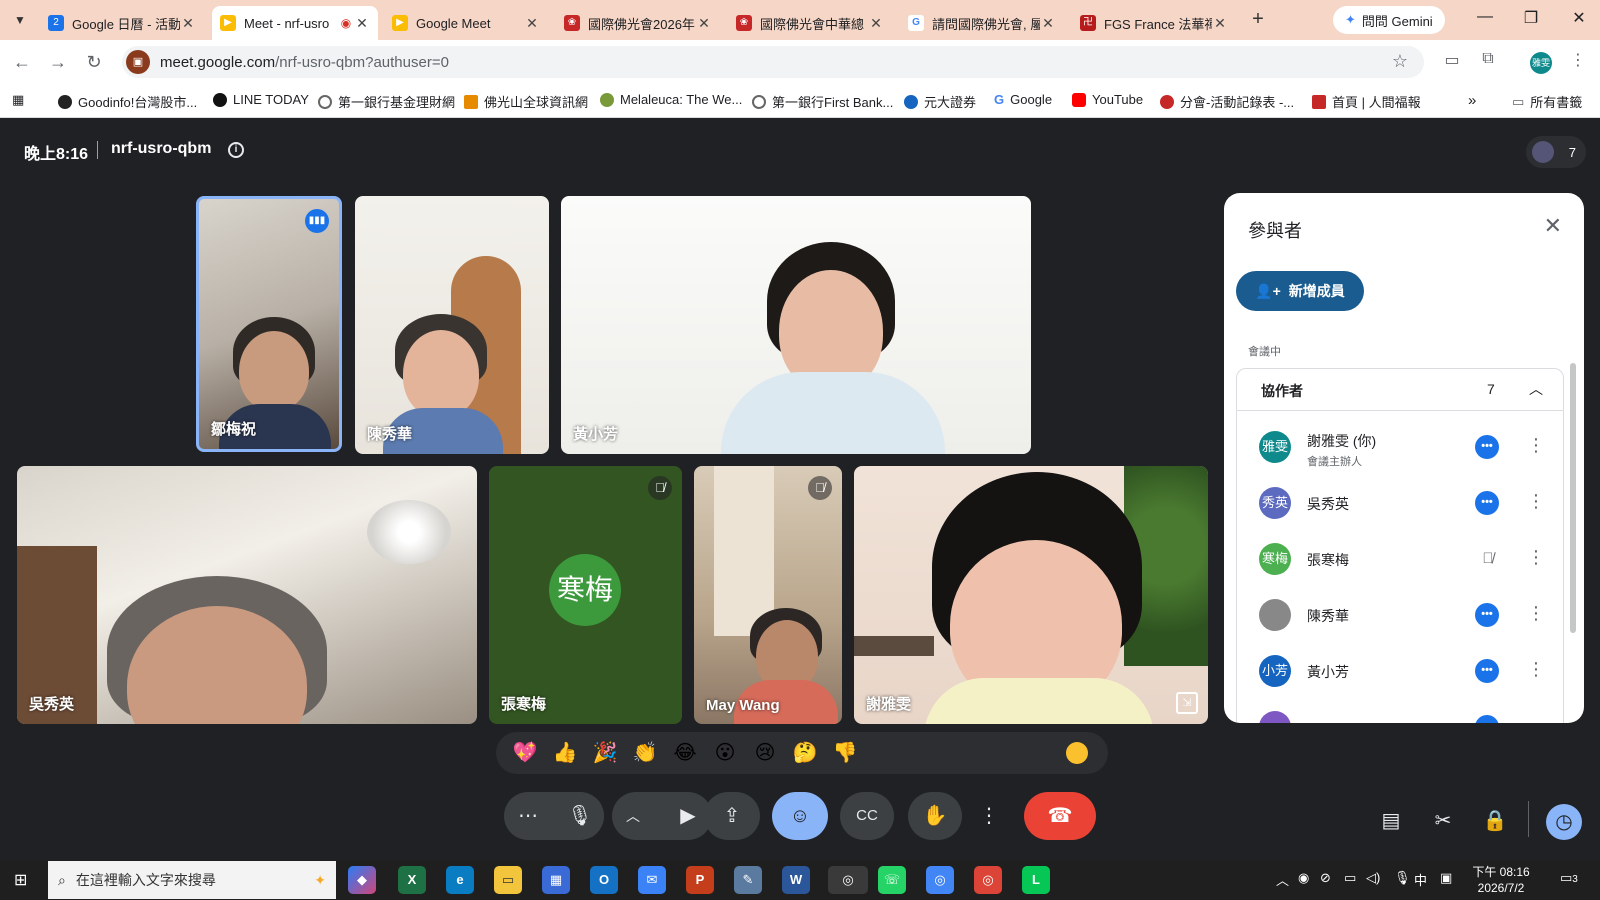 The height and width of the screenshot is (900, 1600). What do you see at coordinates (1488, 559) in the screenshot?
I see `mic-off-icon: 🎙̸` at bounding box center [1488, 559].